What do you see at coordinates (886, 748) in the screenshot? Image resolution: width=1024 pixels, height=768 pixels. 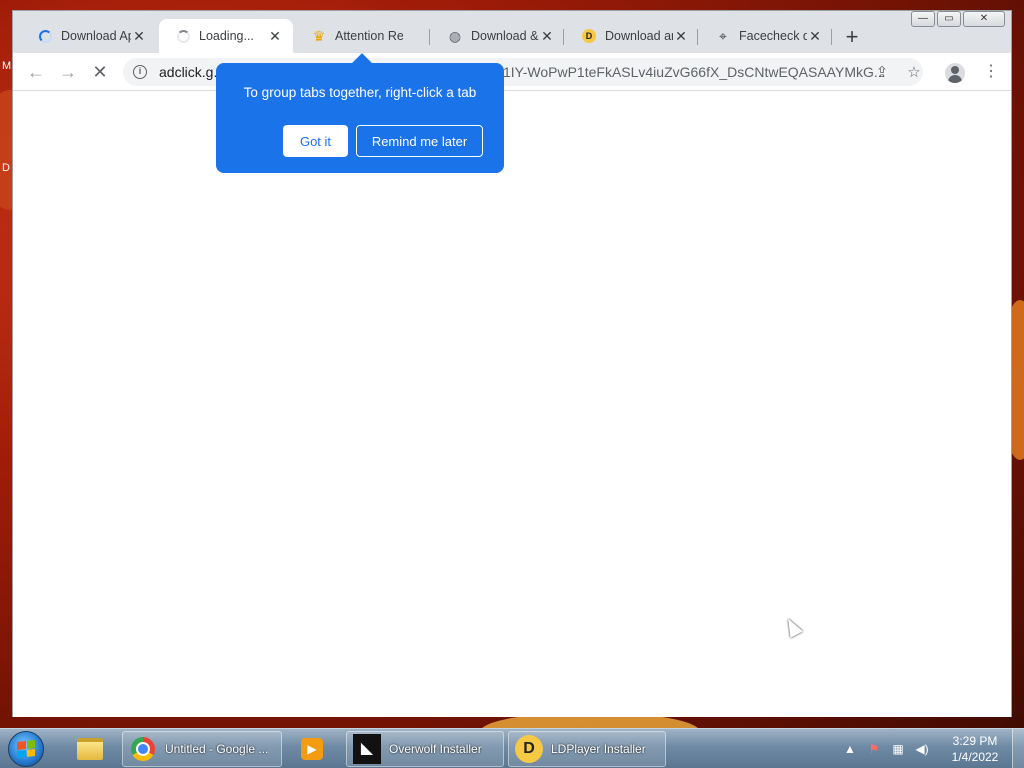 I see `system-tray: ▲ ⚑ ▦ ◀)` at bounding box center [886, 748].